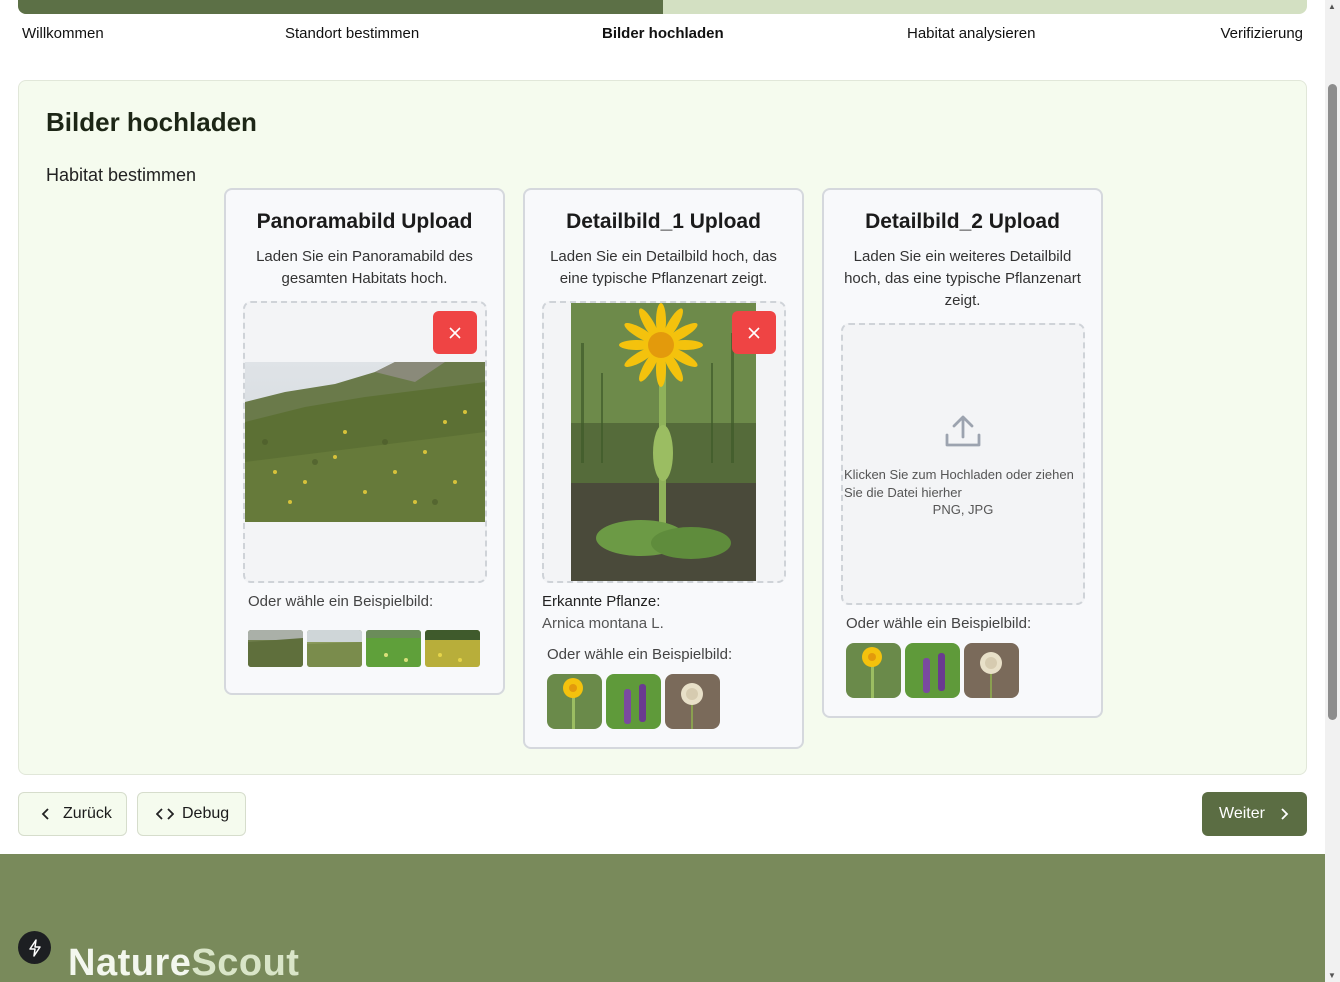 Image resolution: width=1340 pixels, height=982 pixels. Describe the element at coordinates (1332, 6) in the screenshot. I see `scroll-up-arrow: ▲` at that location.